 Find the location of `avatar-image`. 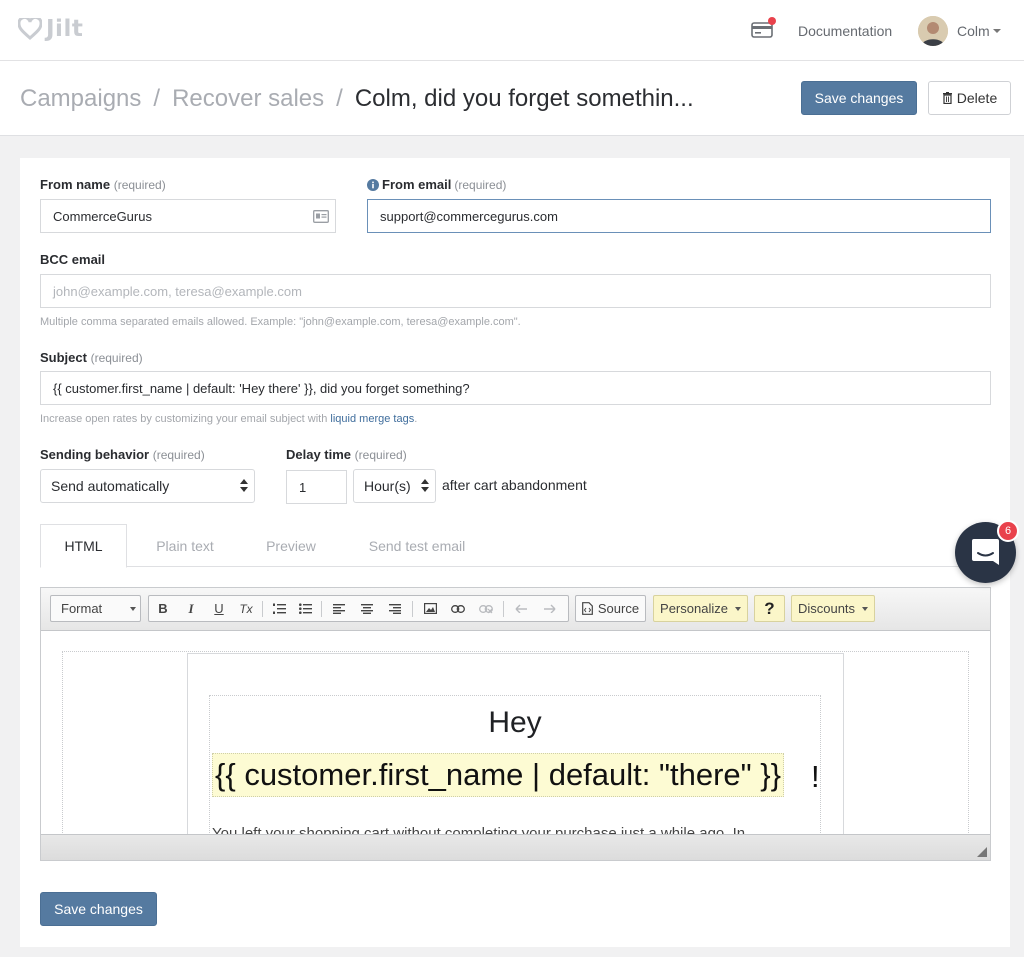

avatar-image is located at coordinates (933, 31).